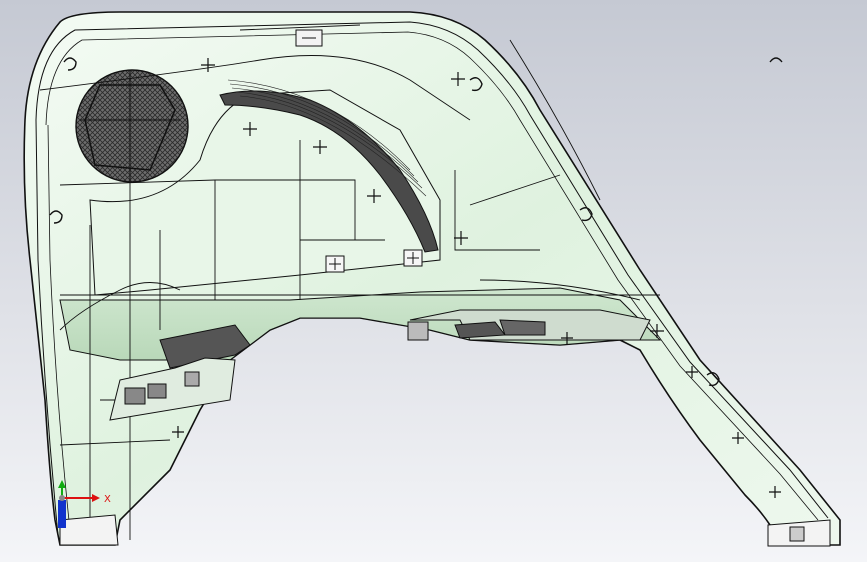 The height and width of the screenshot is (562, 867). Describe the element at coordinates (107, 499) in the screenshot. I see `triad-x-label: X` at that location.